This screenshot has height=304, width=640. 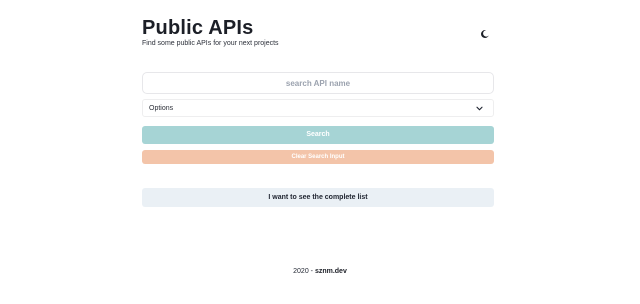 I want to click on moon-icon, so click(x=485, y=34).